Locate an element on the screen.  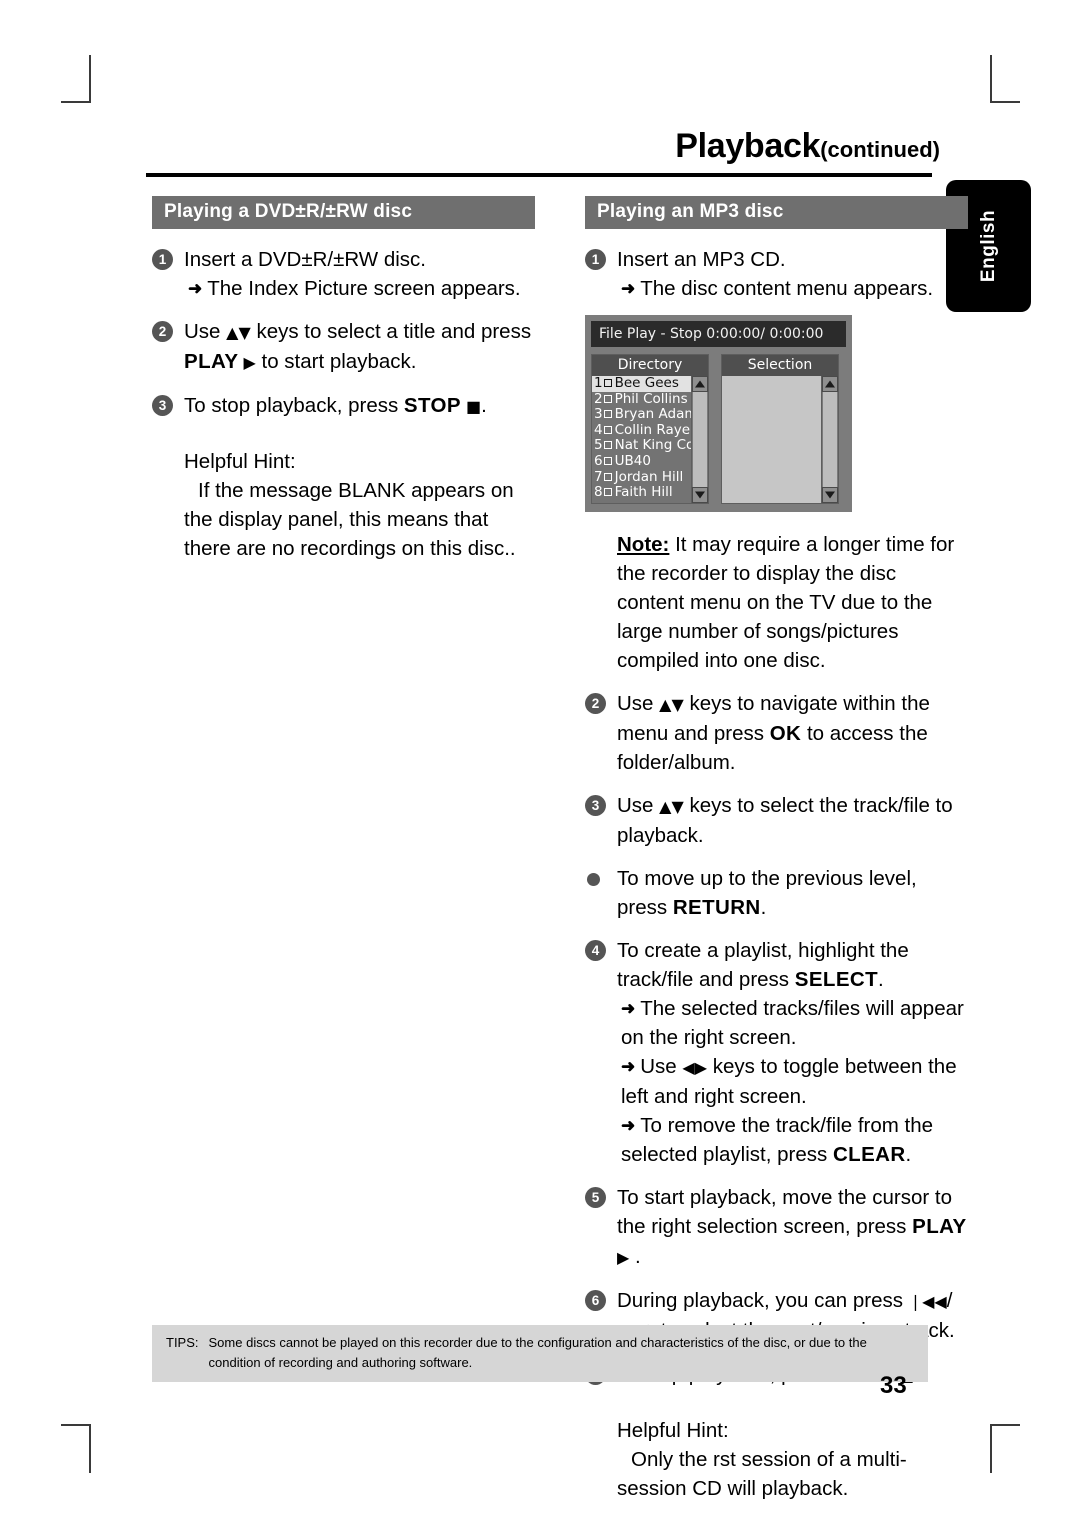
selection-pane-body is located at coordinates (780, 439).